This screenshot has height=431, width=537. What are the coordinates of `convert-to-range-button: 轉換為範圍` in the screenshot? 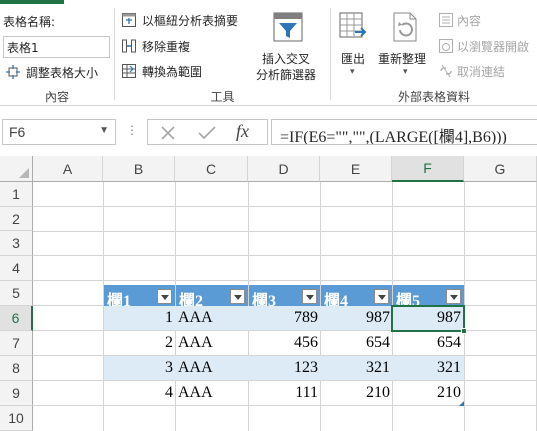 It's located at (170, 72).